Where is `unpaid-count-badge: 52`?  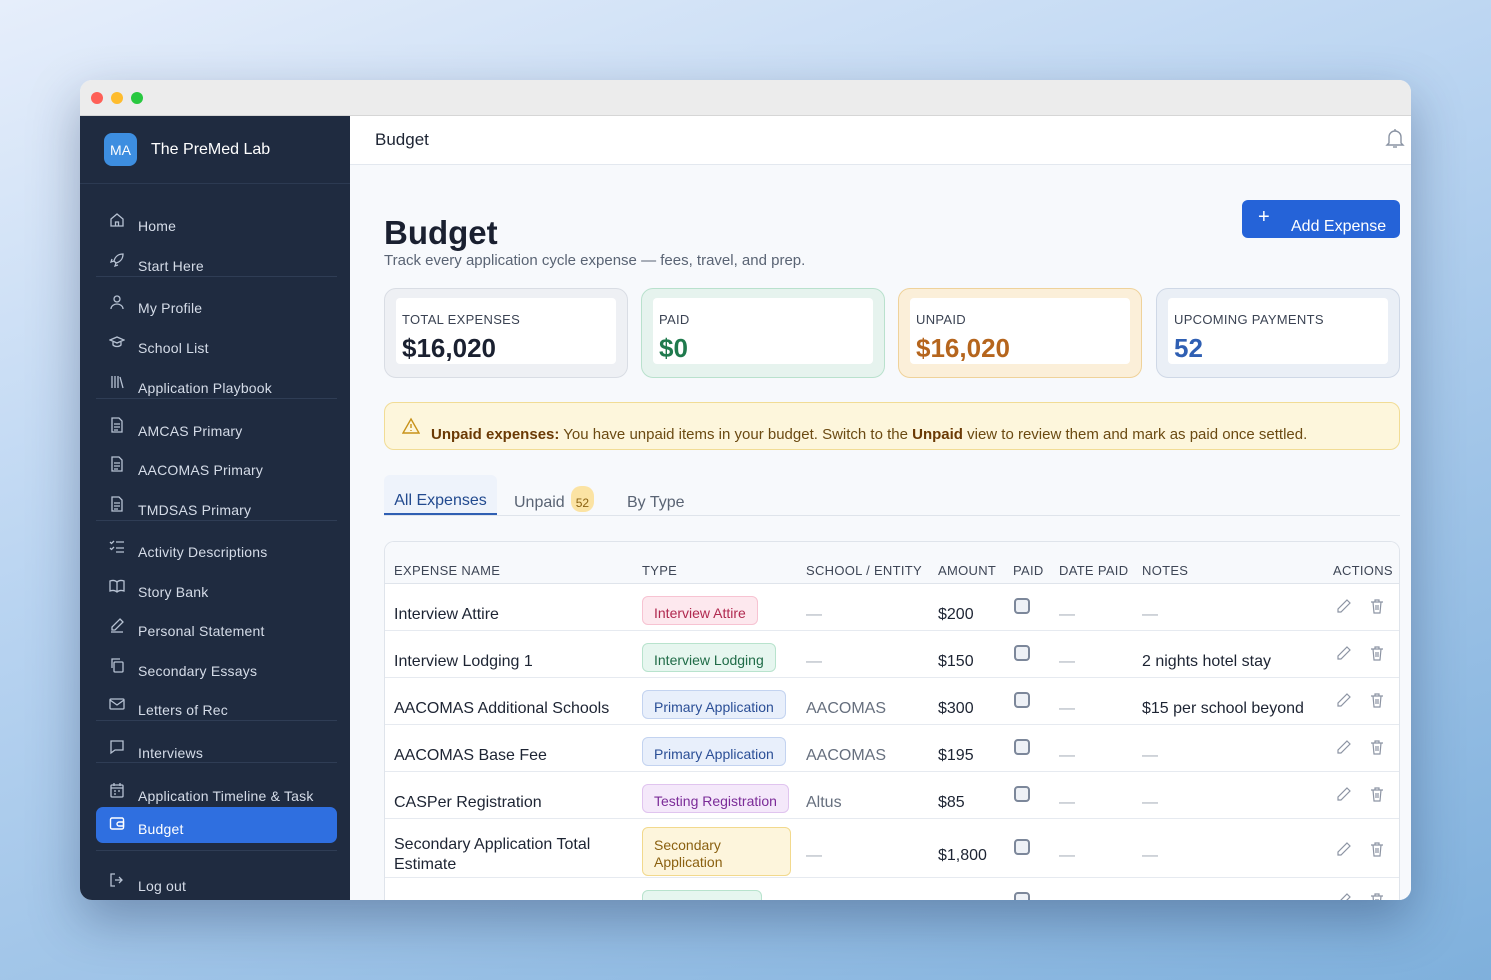
unpaid-count-badge: 52 is located at coordinates (582, 499).